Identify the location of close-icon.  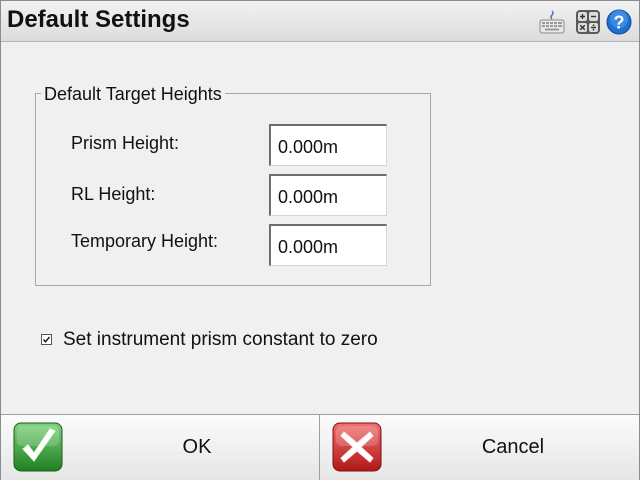
(357, 447).